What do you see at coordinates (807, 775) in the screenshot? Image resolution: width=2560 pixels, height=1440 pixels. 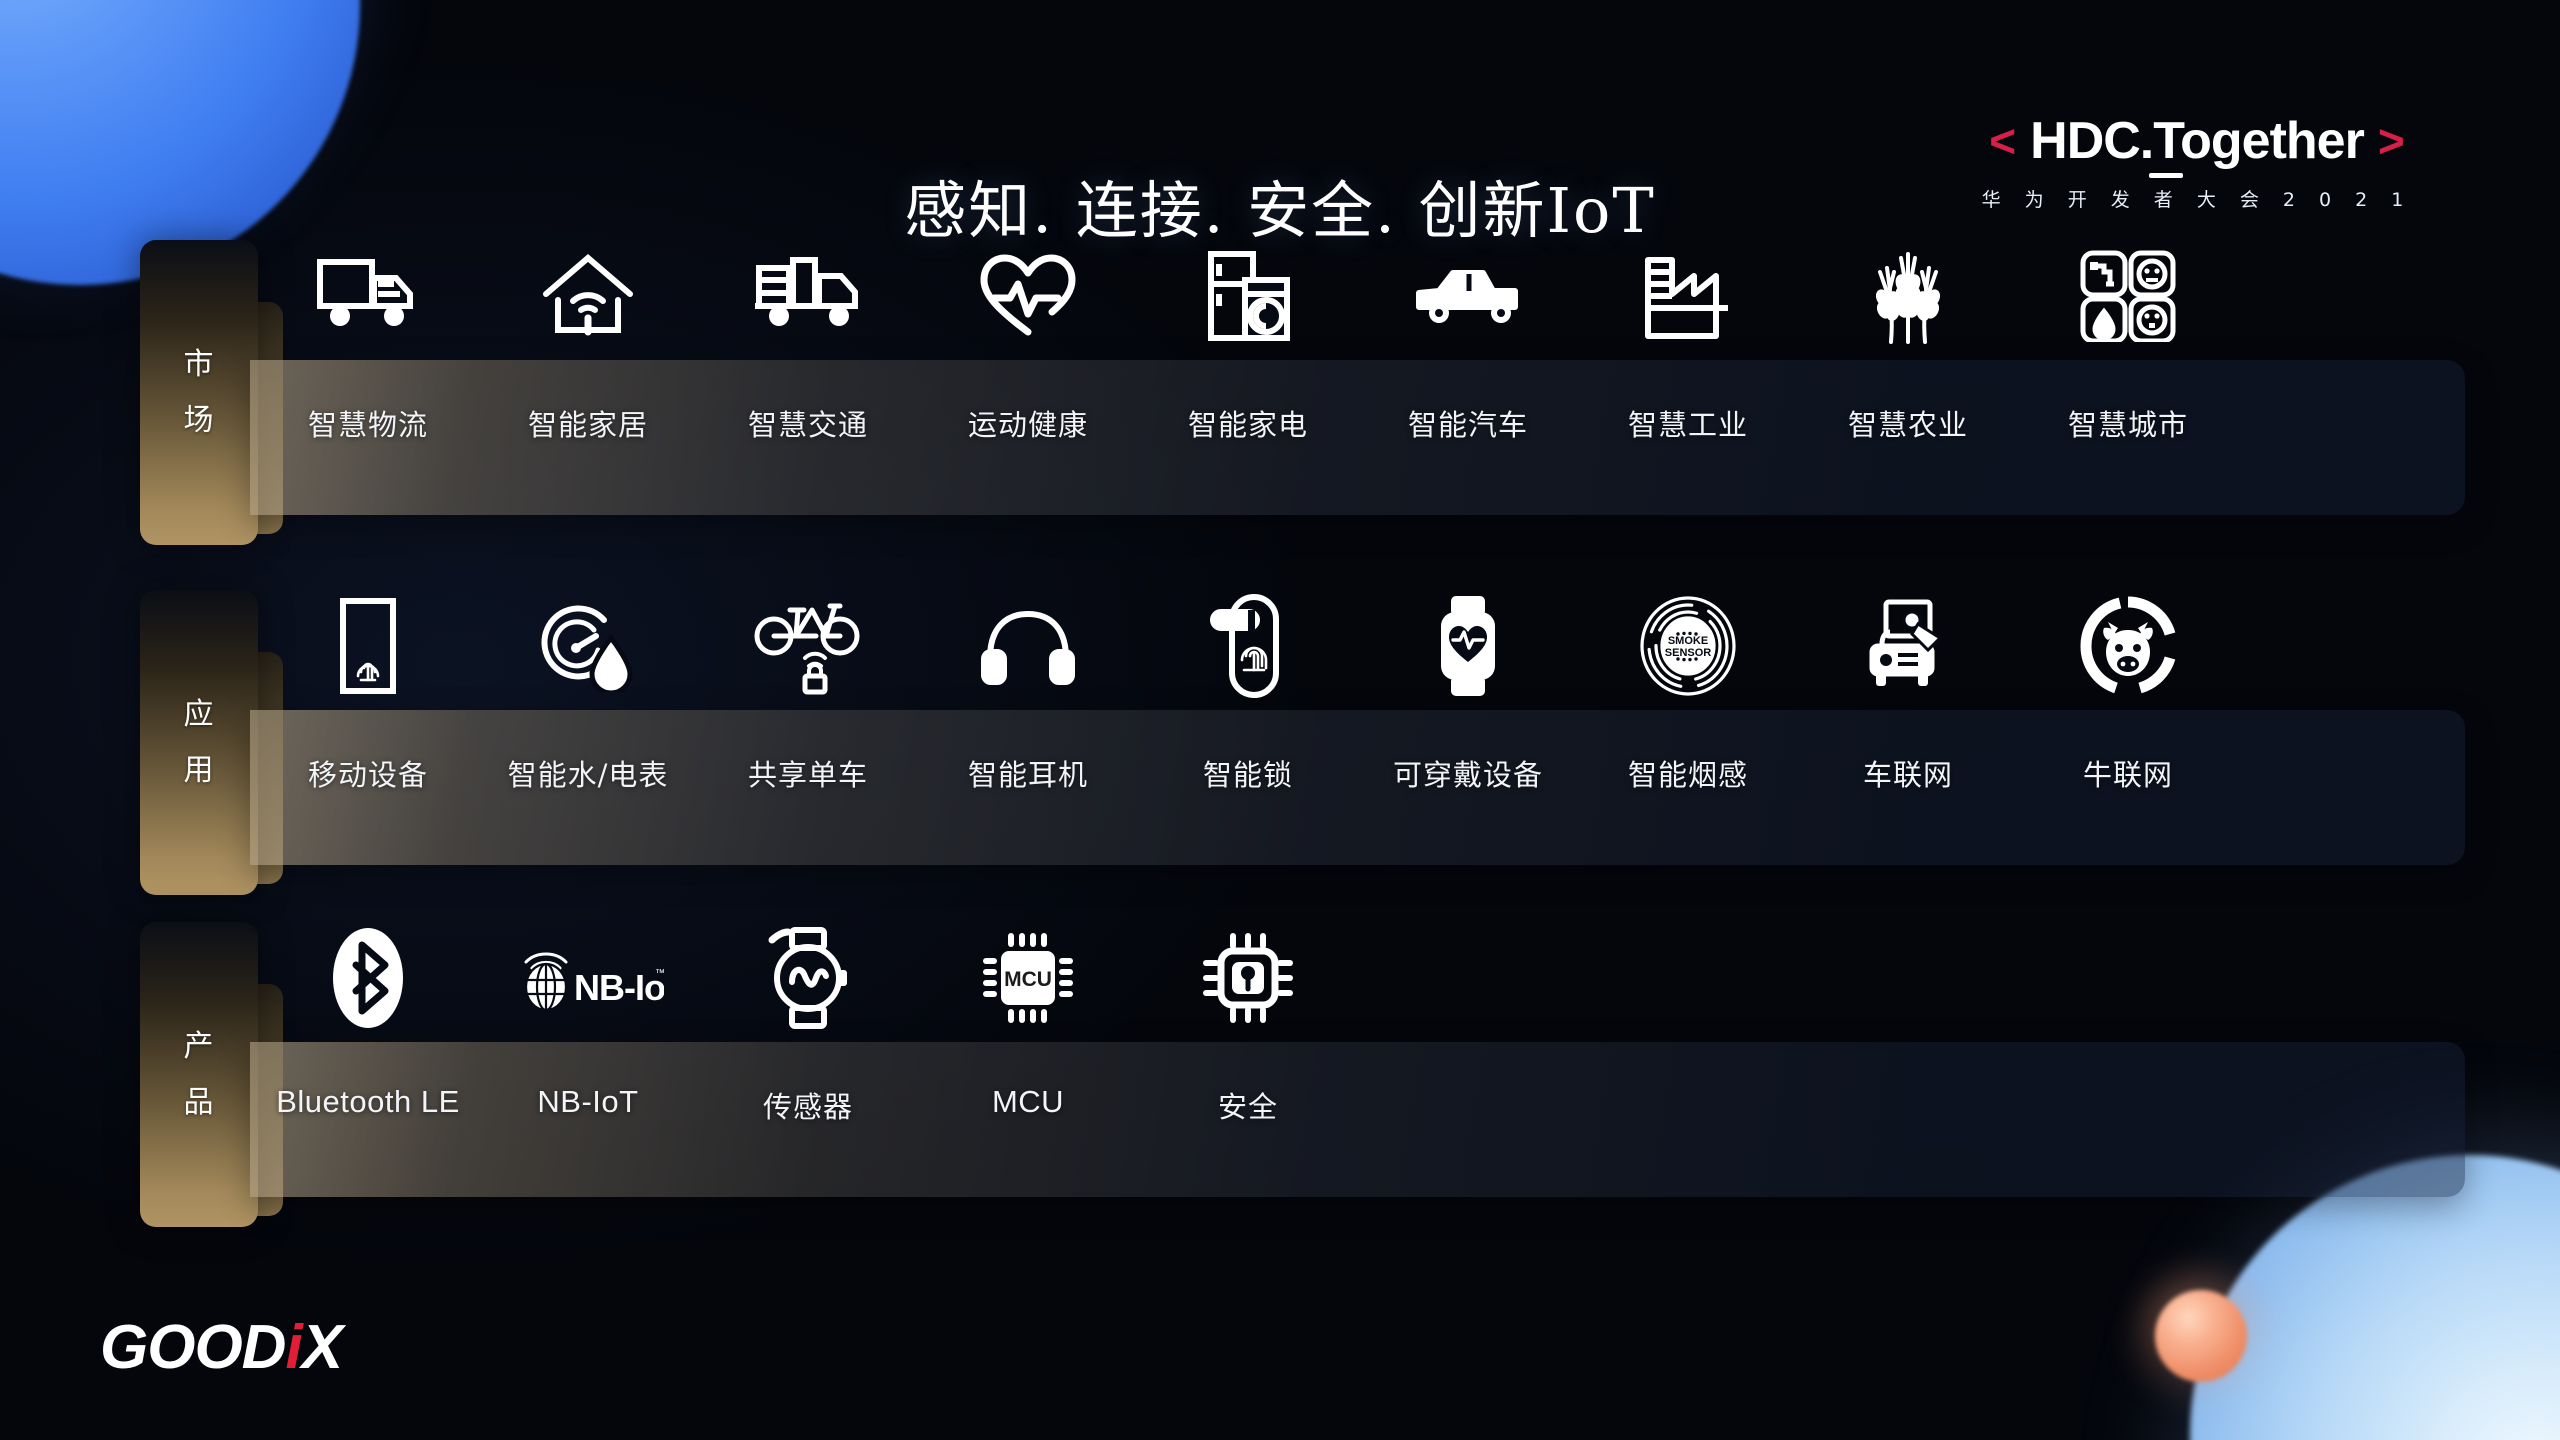 I see `item-label: 共享单车` at bounding box center [807, 775].